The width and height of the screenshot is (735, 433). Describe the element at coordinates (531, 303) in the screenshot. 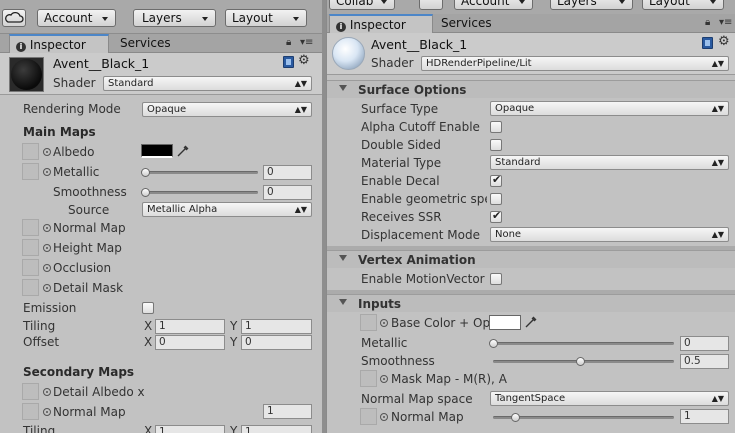

I see `inputs-header: Inputs` at that location.